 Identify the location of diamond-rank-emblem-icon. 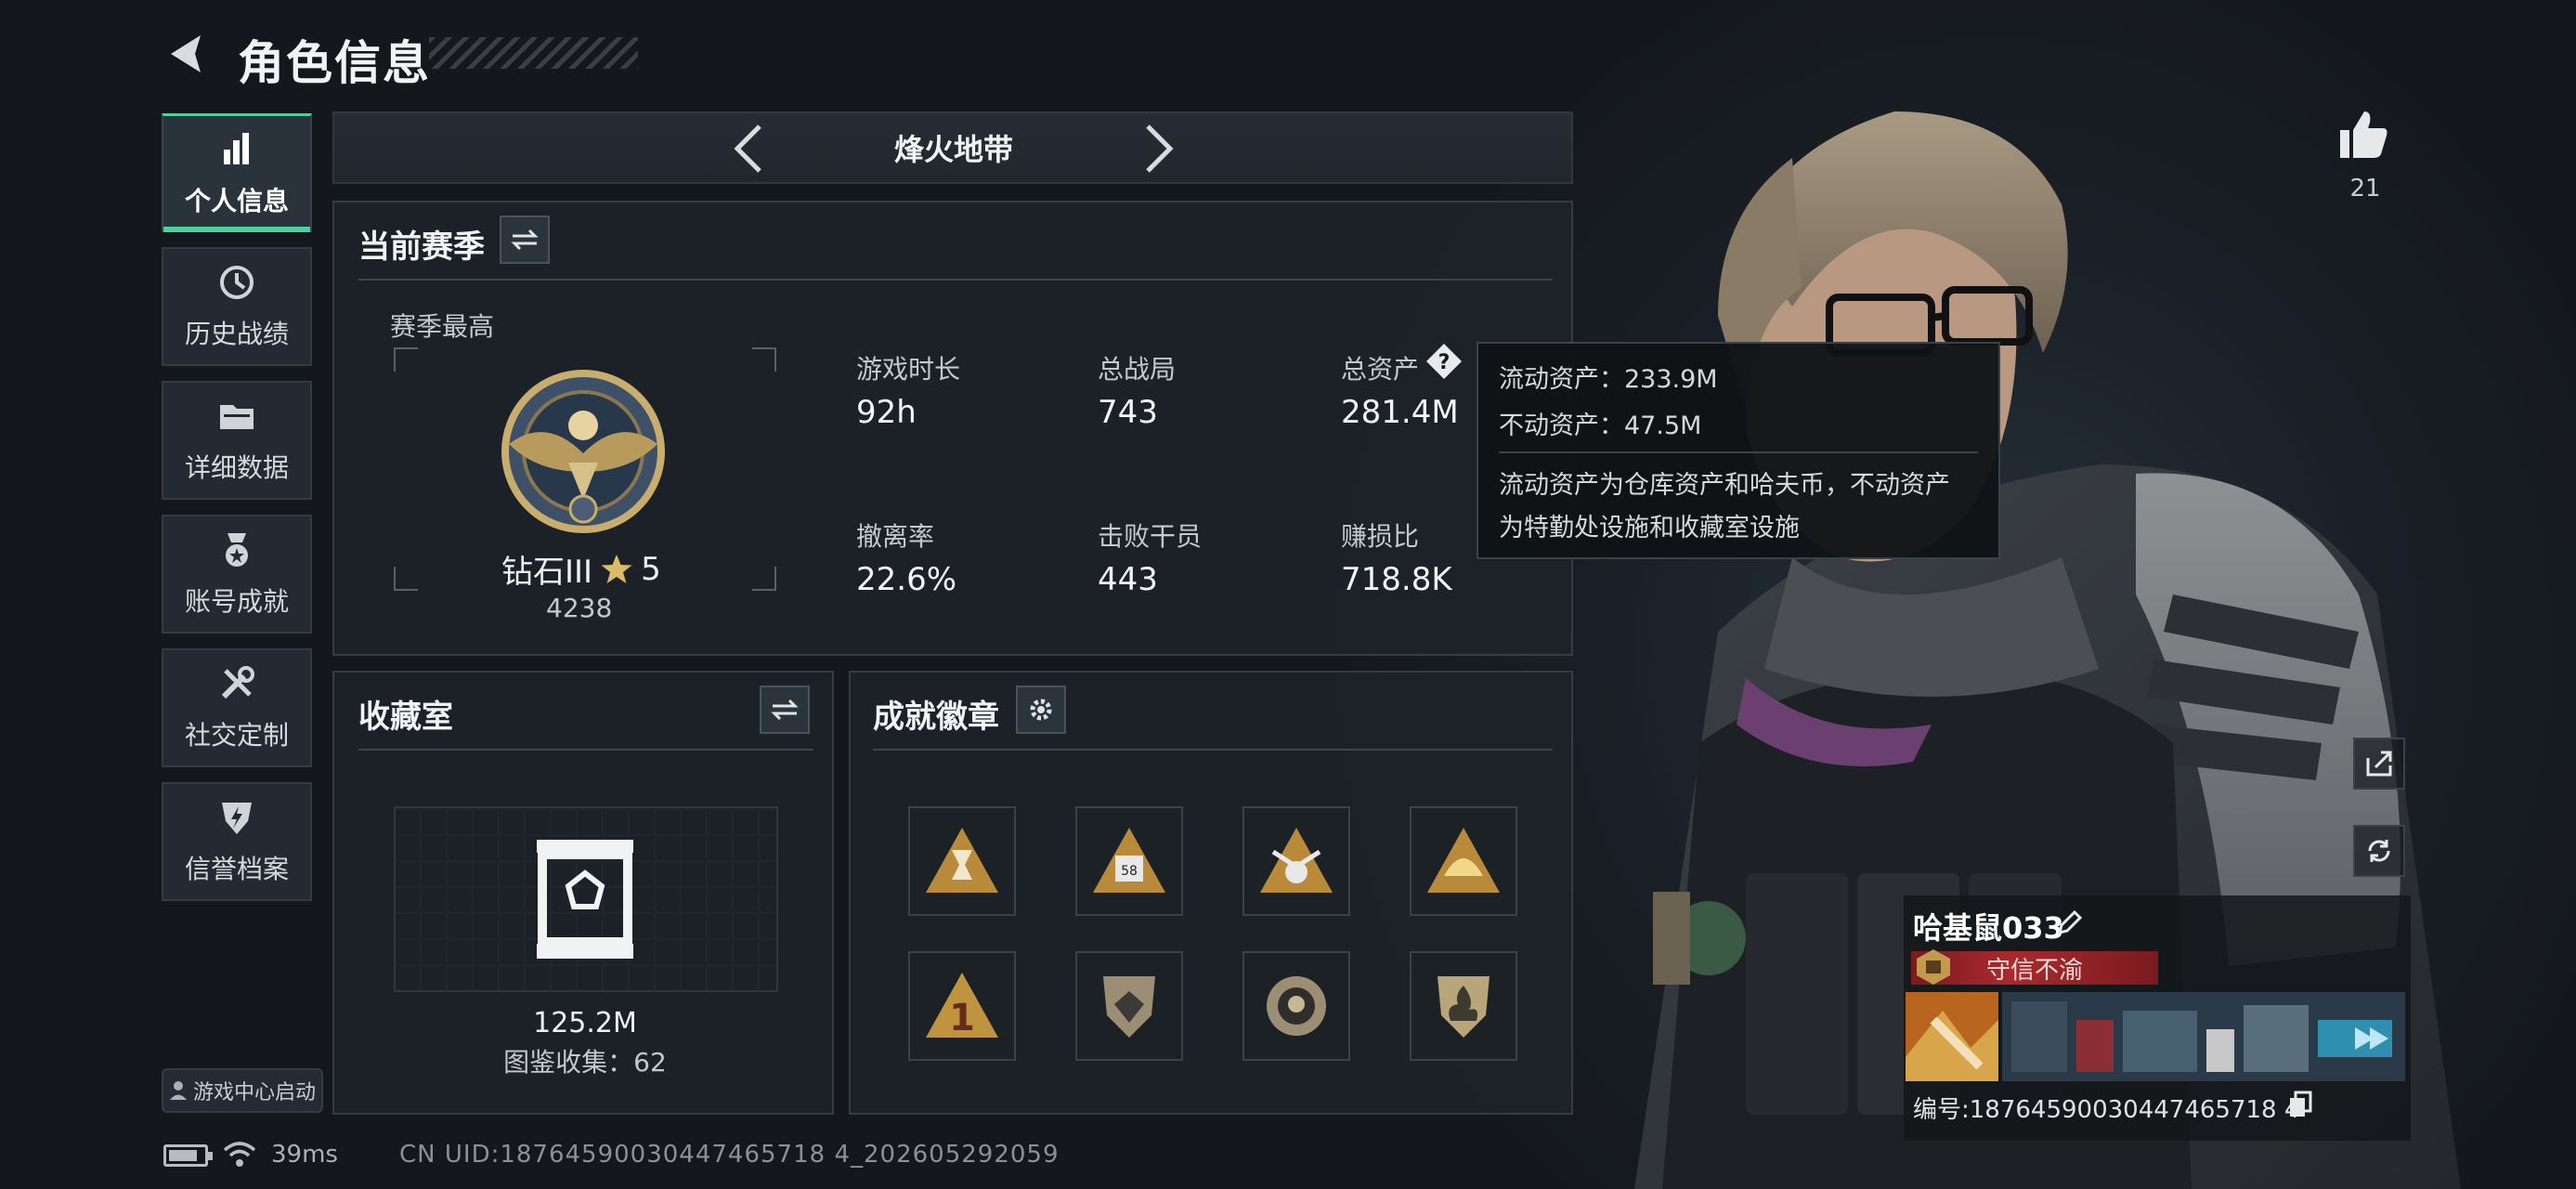
(583, 451).